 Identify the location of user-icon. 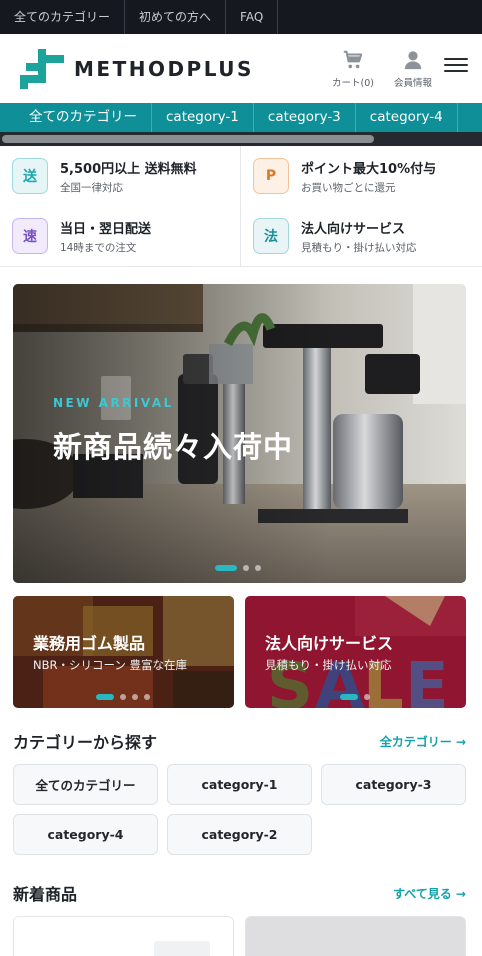
(413, 59).